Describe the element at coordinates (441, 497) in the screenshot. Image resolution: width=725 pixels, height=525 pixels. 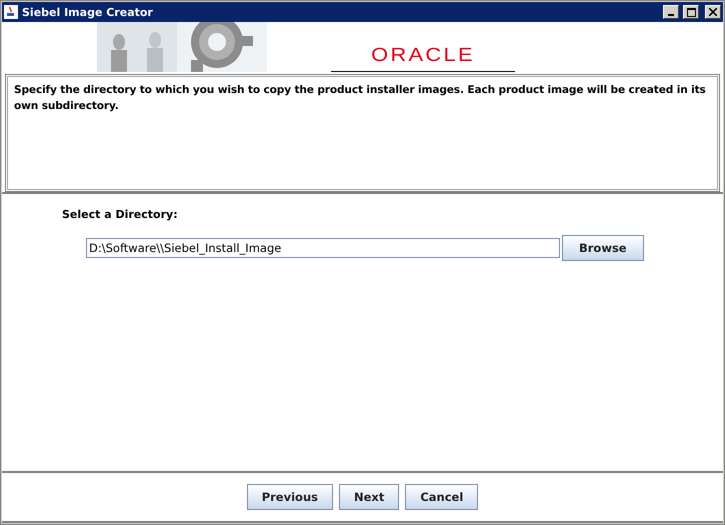
I see `nav-button: Cancel` at that location.